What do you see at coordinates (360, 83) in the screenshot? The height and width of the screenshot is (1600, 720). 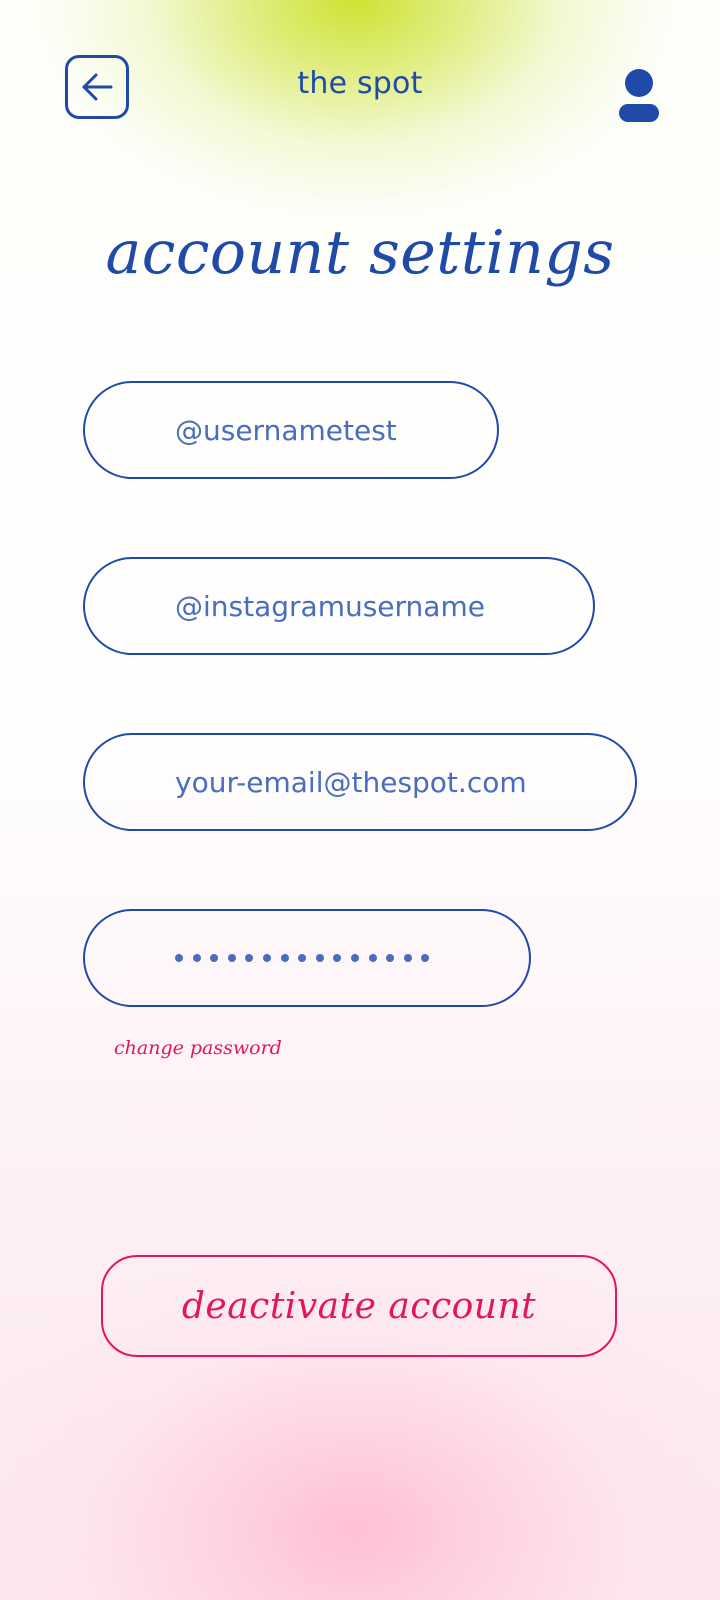 I see `app-title: the spot` at bounding box center [360, 83].